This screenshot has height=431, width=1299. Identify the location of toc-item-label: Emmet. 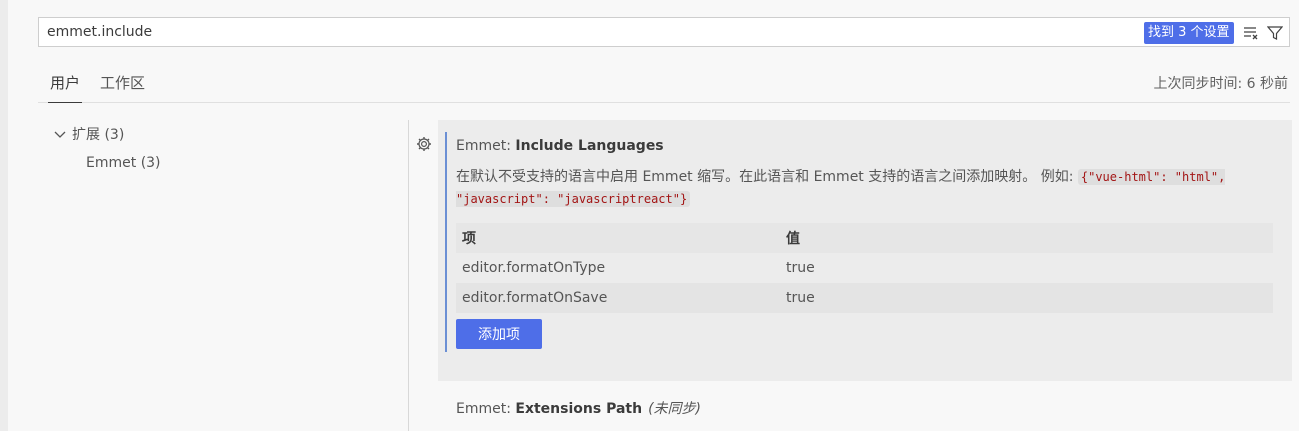
(111, 163).